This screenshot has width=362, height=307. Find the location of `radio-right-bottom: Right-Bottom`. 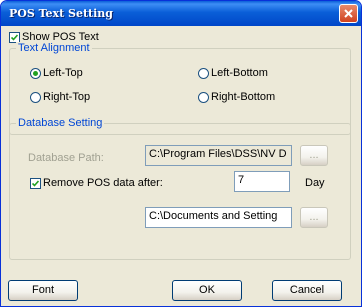

radio-right-bottom: Right-Bottom is located at coordinates (236, 97).